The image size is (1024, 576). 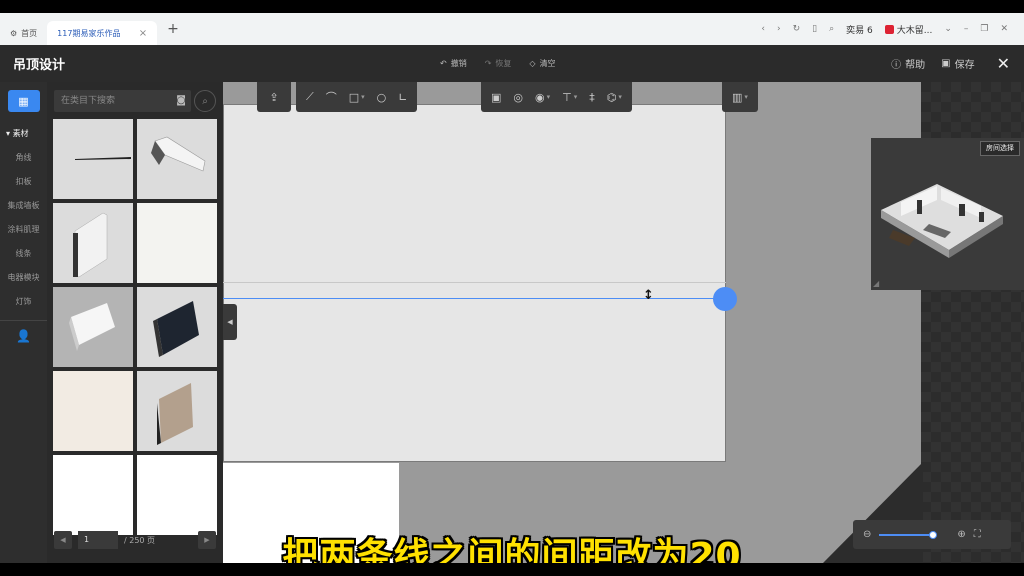 What do you see at coordinates (592, 97) in the screenshot?
I see `distance-icon: ‡` at bounding box center [592, 97].